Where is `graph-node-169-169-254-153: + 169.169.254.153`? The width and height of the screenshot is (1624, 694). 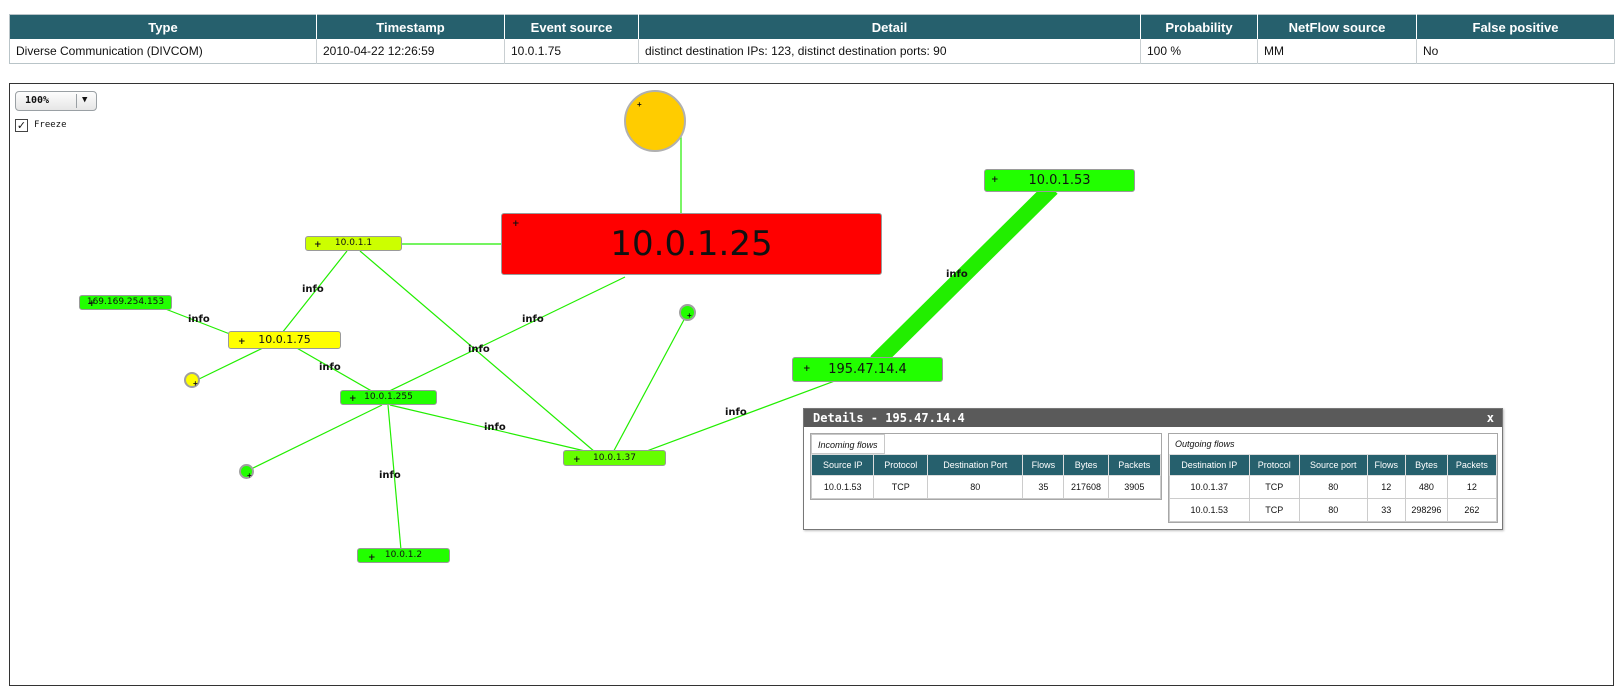 graph-node-169-169-254-153: + 169.169.254.153 is located at coordinates (125, 302).